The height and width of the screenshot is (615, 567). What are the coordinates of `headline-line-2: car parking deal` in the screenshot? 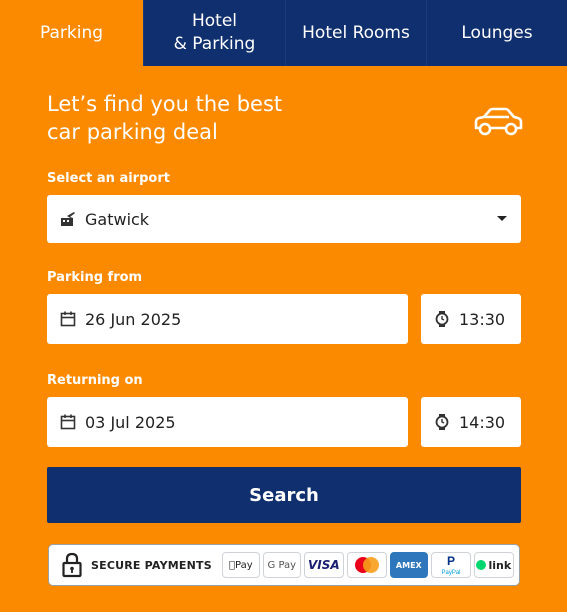 It's located at (132, 132).